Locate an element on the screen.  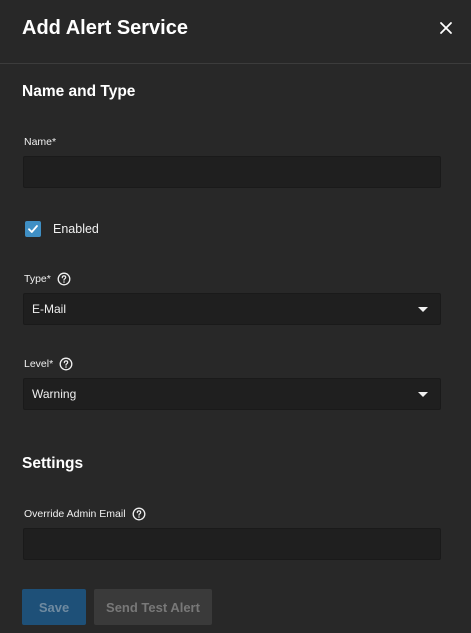
send-test-alert-button: Send Test Alert is located at coordinates (153, 607).